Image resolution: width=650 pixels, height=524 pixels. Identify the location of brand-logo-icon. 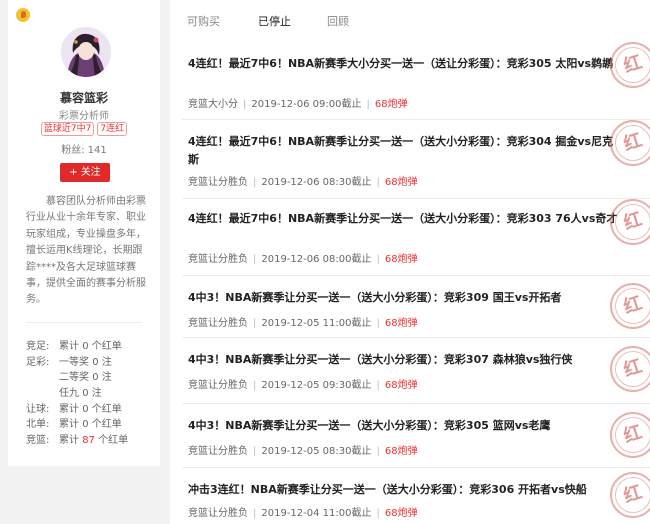
(23, 15).